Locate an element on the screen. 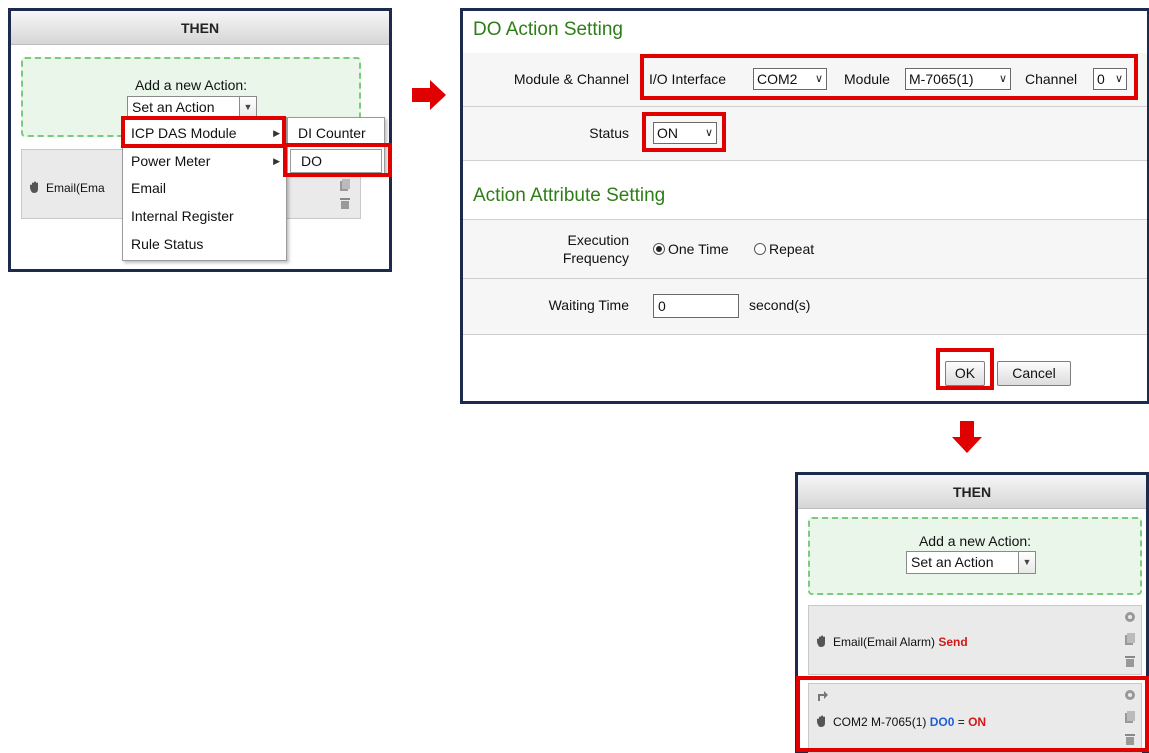 The width and height of the screenshot is (1149, 753). cancel-button: Cancel is located at coordinates (1034, 373).